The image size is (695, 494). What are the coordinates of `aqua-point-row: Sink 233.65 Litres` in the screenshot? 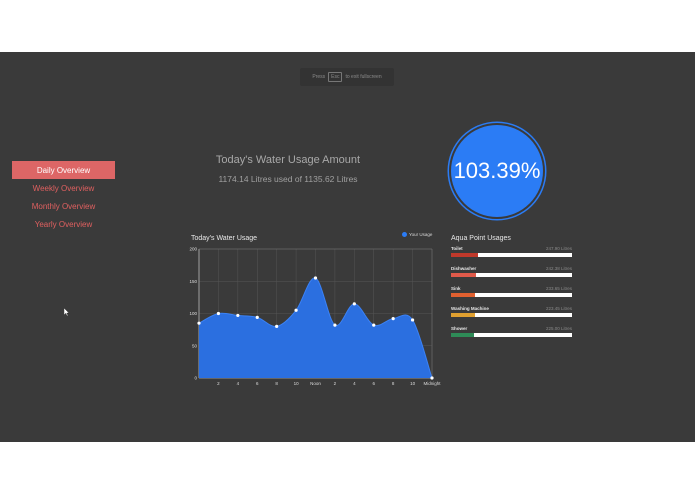 It's located at (511, 293).